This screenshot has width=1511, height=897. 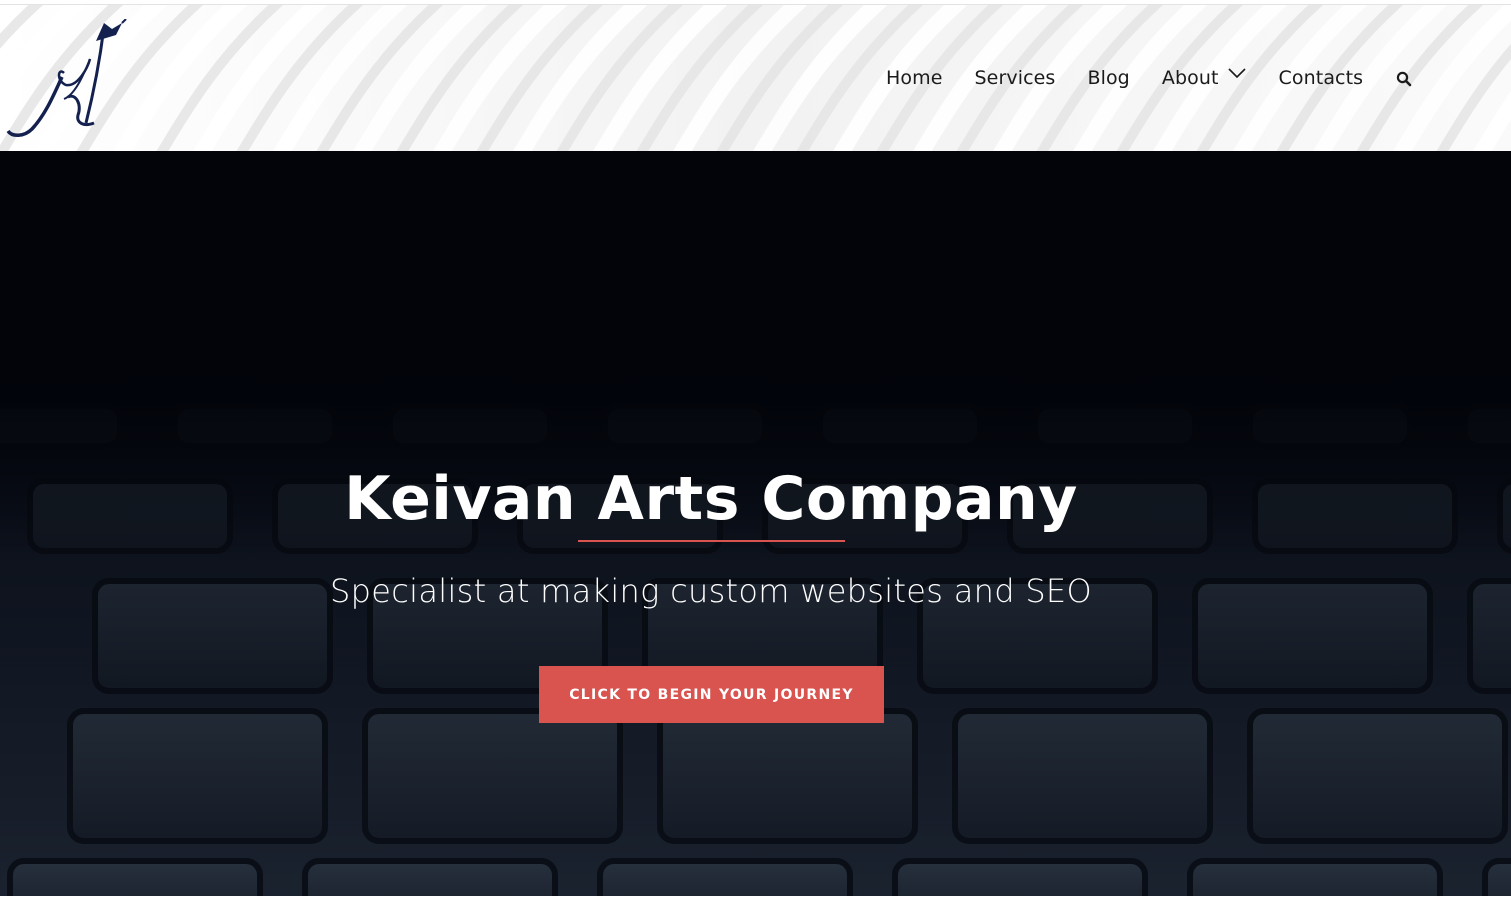 I want to click on nav-item-about: About, so click(x=1204, y=78).